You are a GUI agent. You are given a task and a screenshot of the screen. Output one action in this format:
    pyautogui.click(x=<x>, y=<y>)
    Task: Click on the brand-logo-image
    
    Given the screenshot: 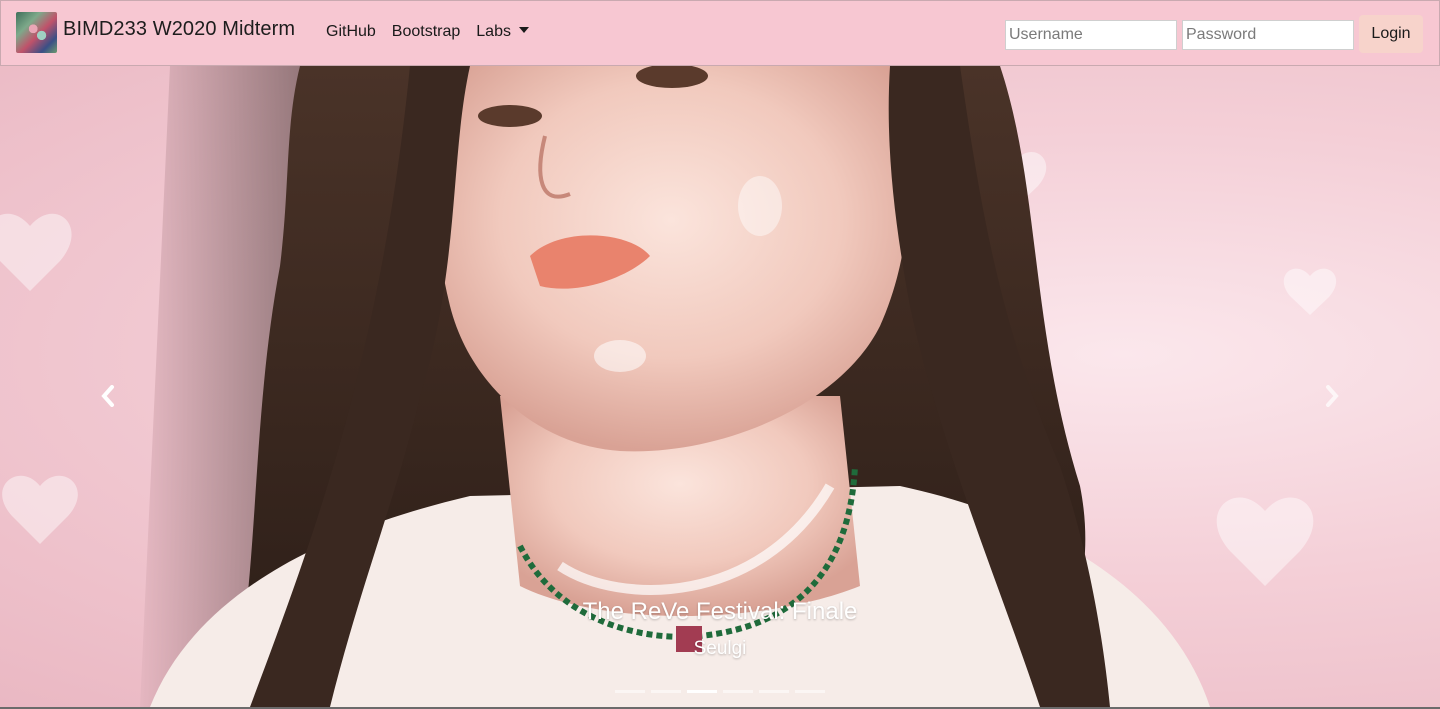 What is the action you would take?
    pyautogui.click(x=36, y=32)
    